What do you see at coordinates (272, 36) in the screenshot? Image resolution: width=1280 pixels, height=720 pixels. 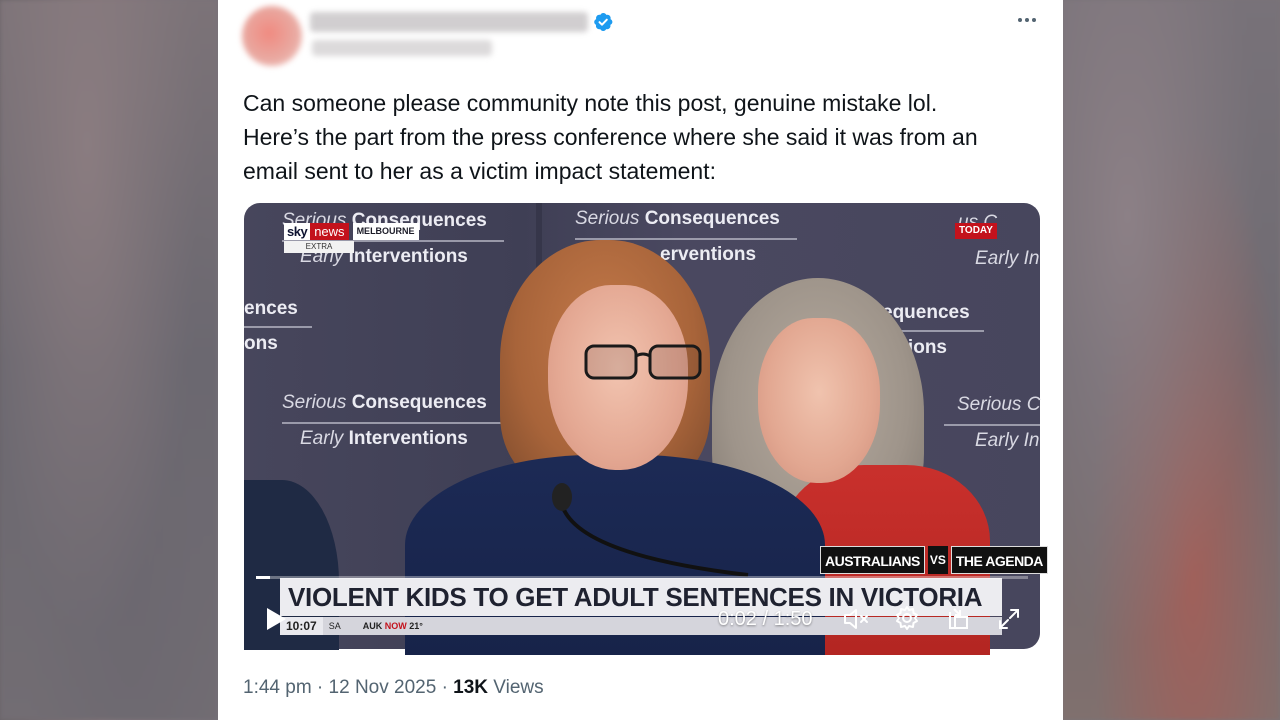 I see `avatar` at bounding box center [272, 36].